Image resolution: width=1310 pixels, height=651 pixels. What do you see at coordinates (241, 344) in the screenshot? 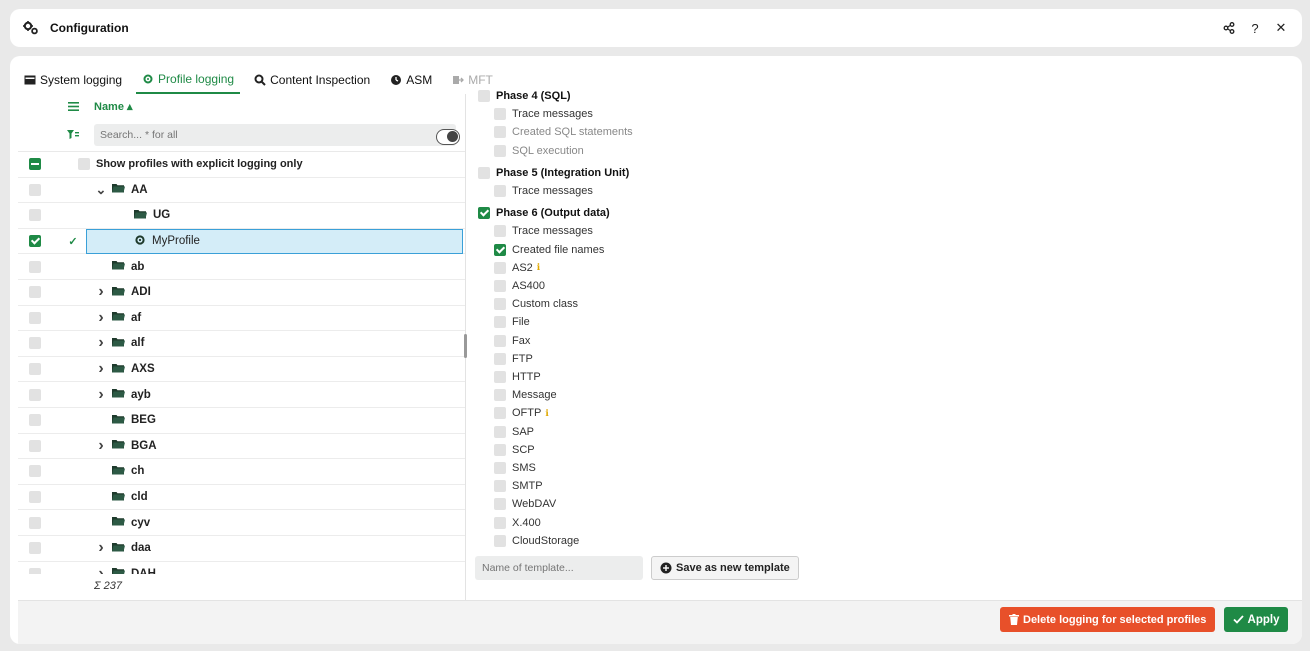
I see `tree-row: › alf` at bounding box center [241, 344].